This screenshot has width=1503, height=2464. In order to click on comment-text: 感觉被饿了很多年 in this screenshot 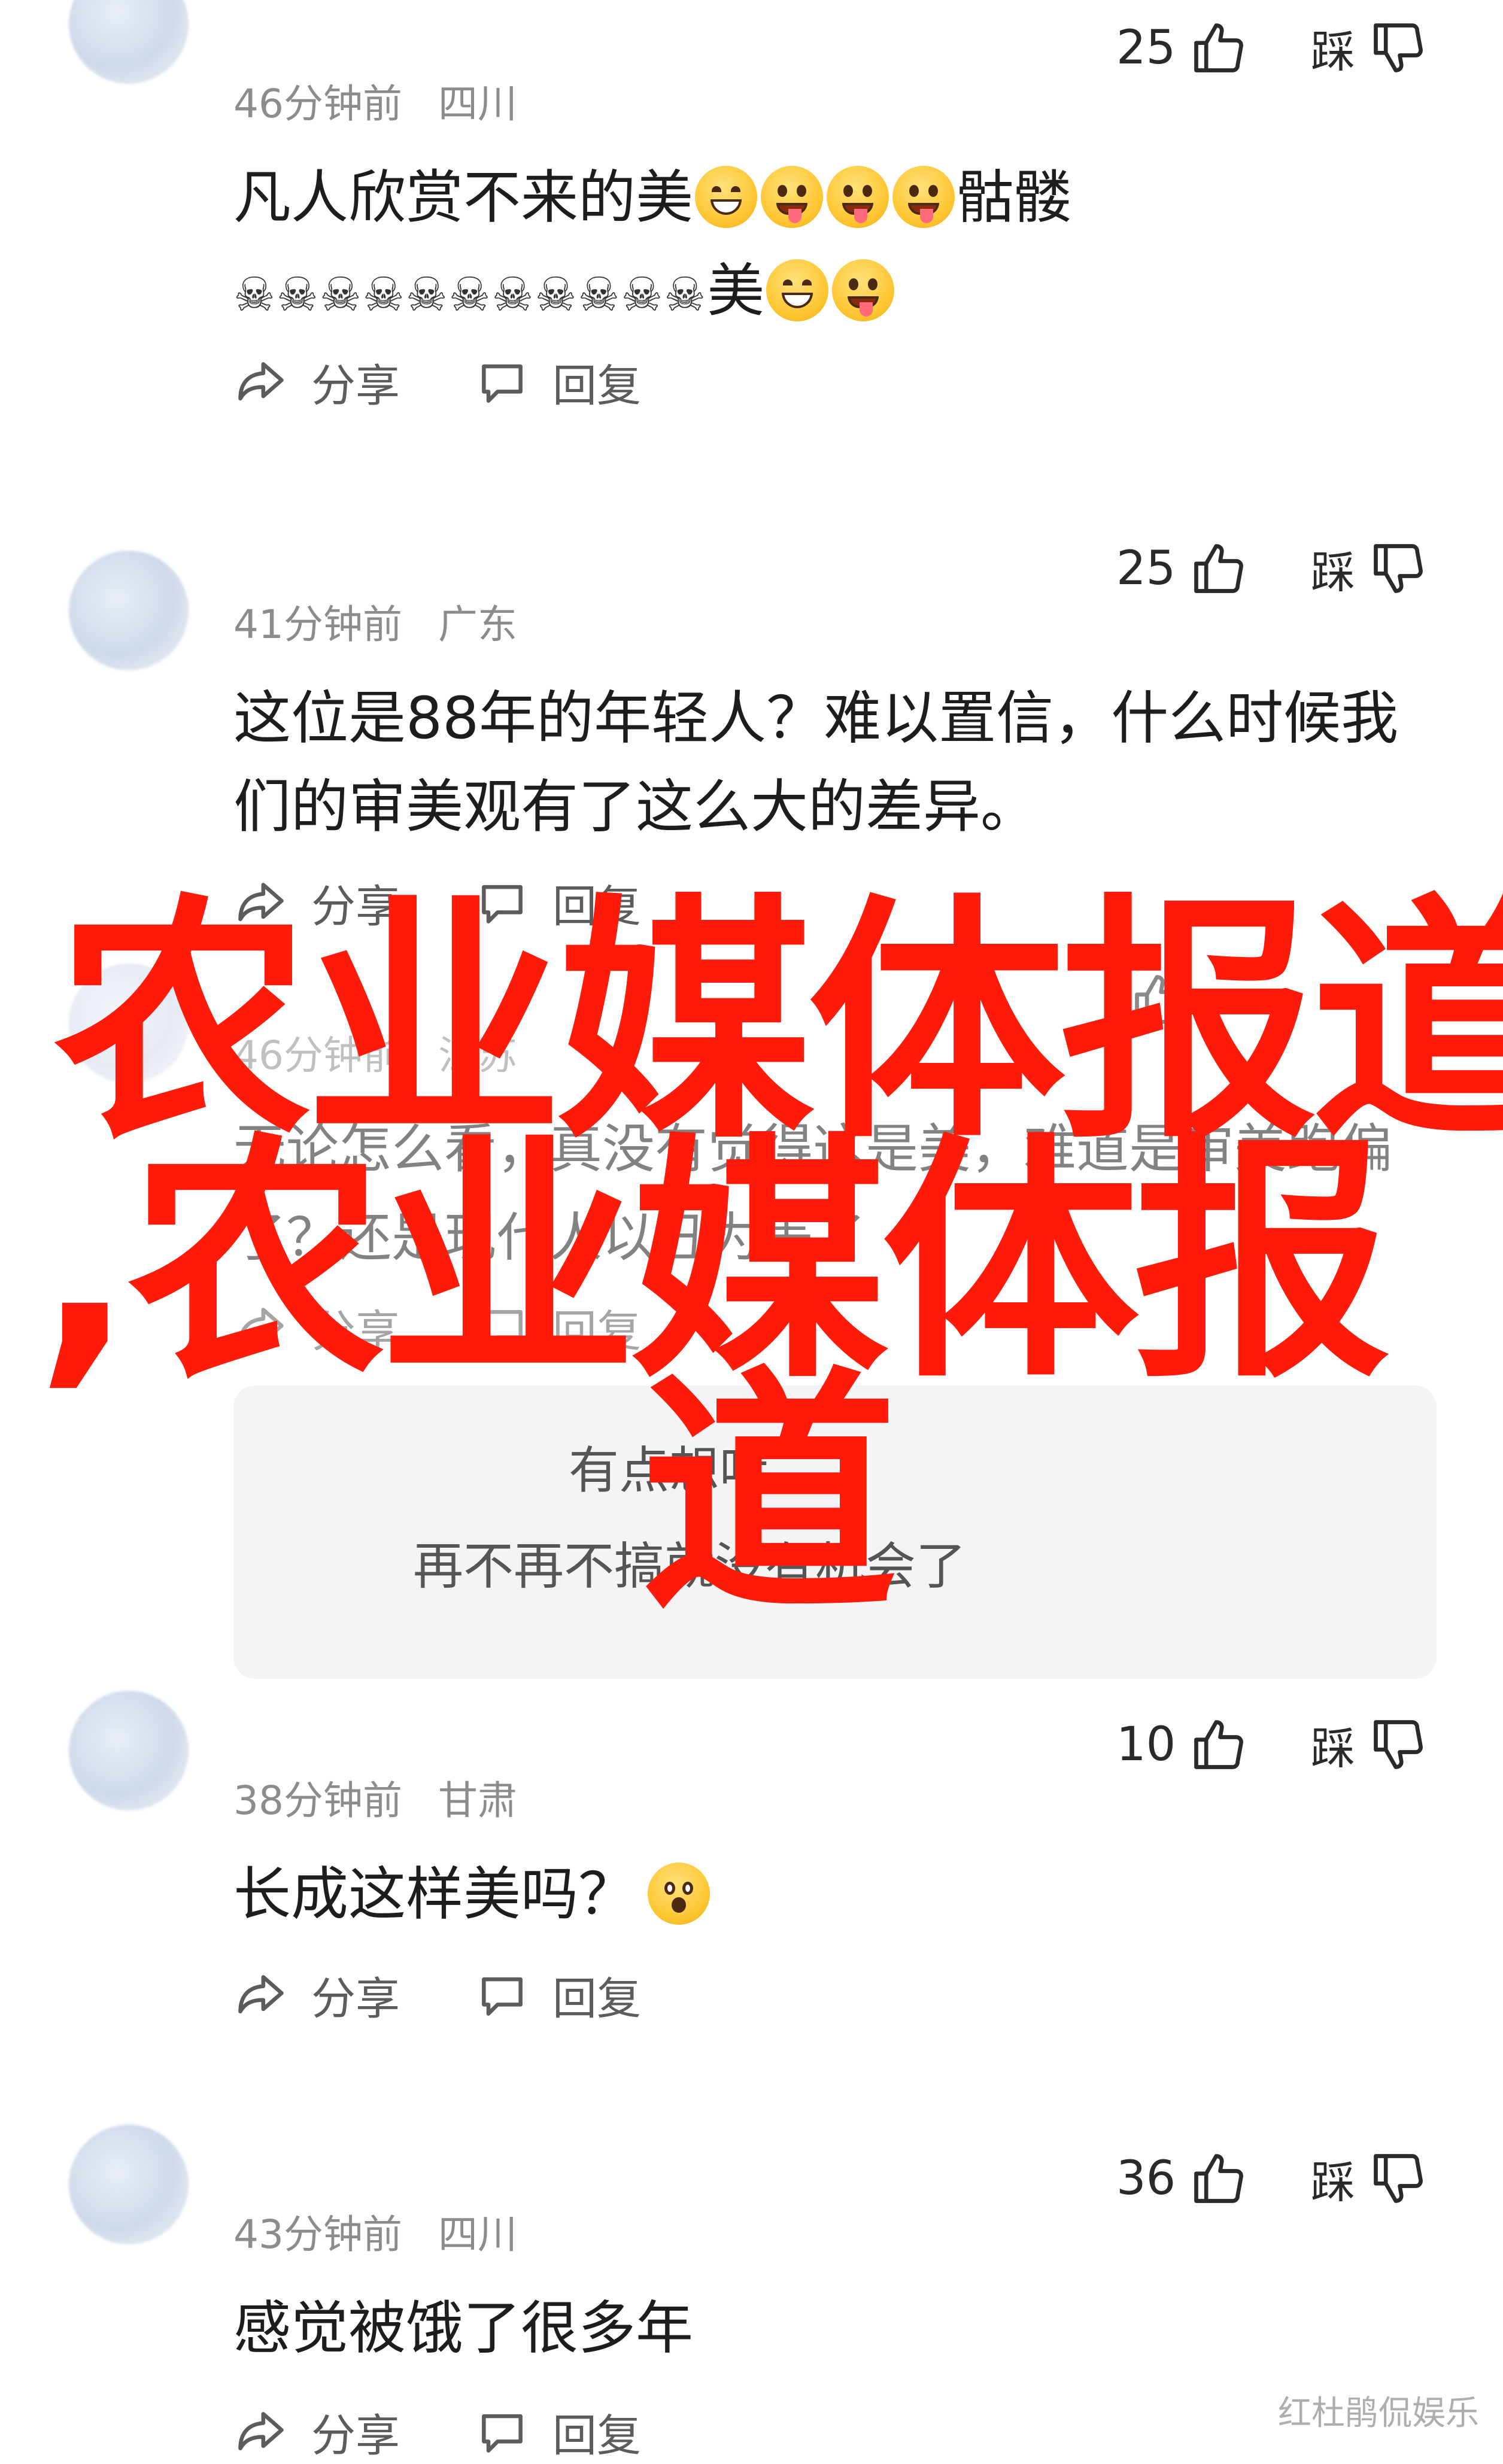, I will do `click(463, 2328)`.